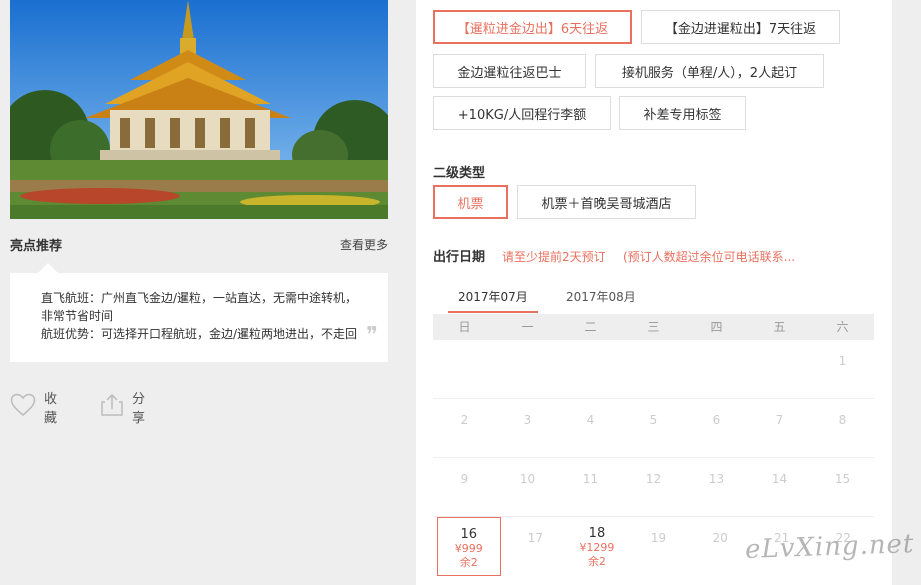 Image resolution: width=921 pixels, height=585 pixels. Describe the element at coordinates (842, 361) in the screenshot. I see `day-number: 1` at that location.